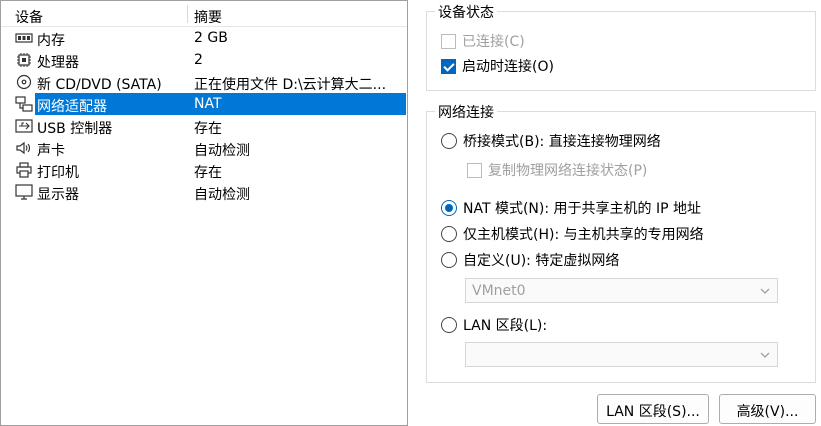  What do you see at coordinates (24, 38) in the screenshot?
I see `memory-icon` at bounding box center [24, 38].